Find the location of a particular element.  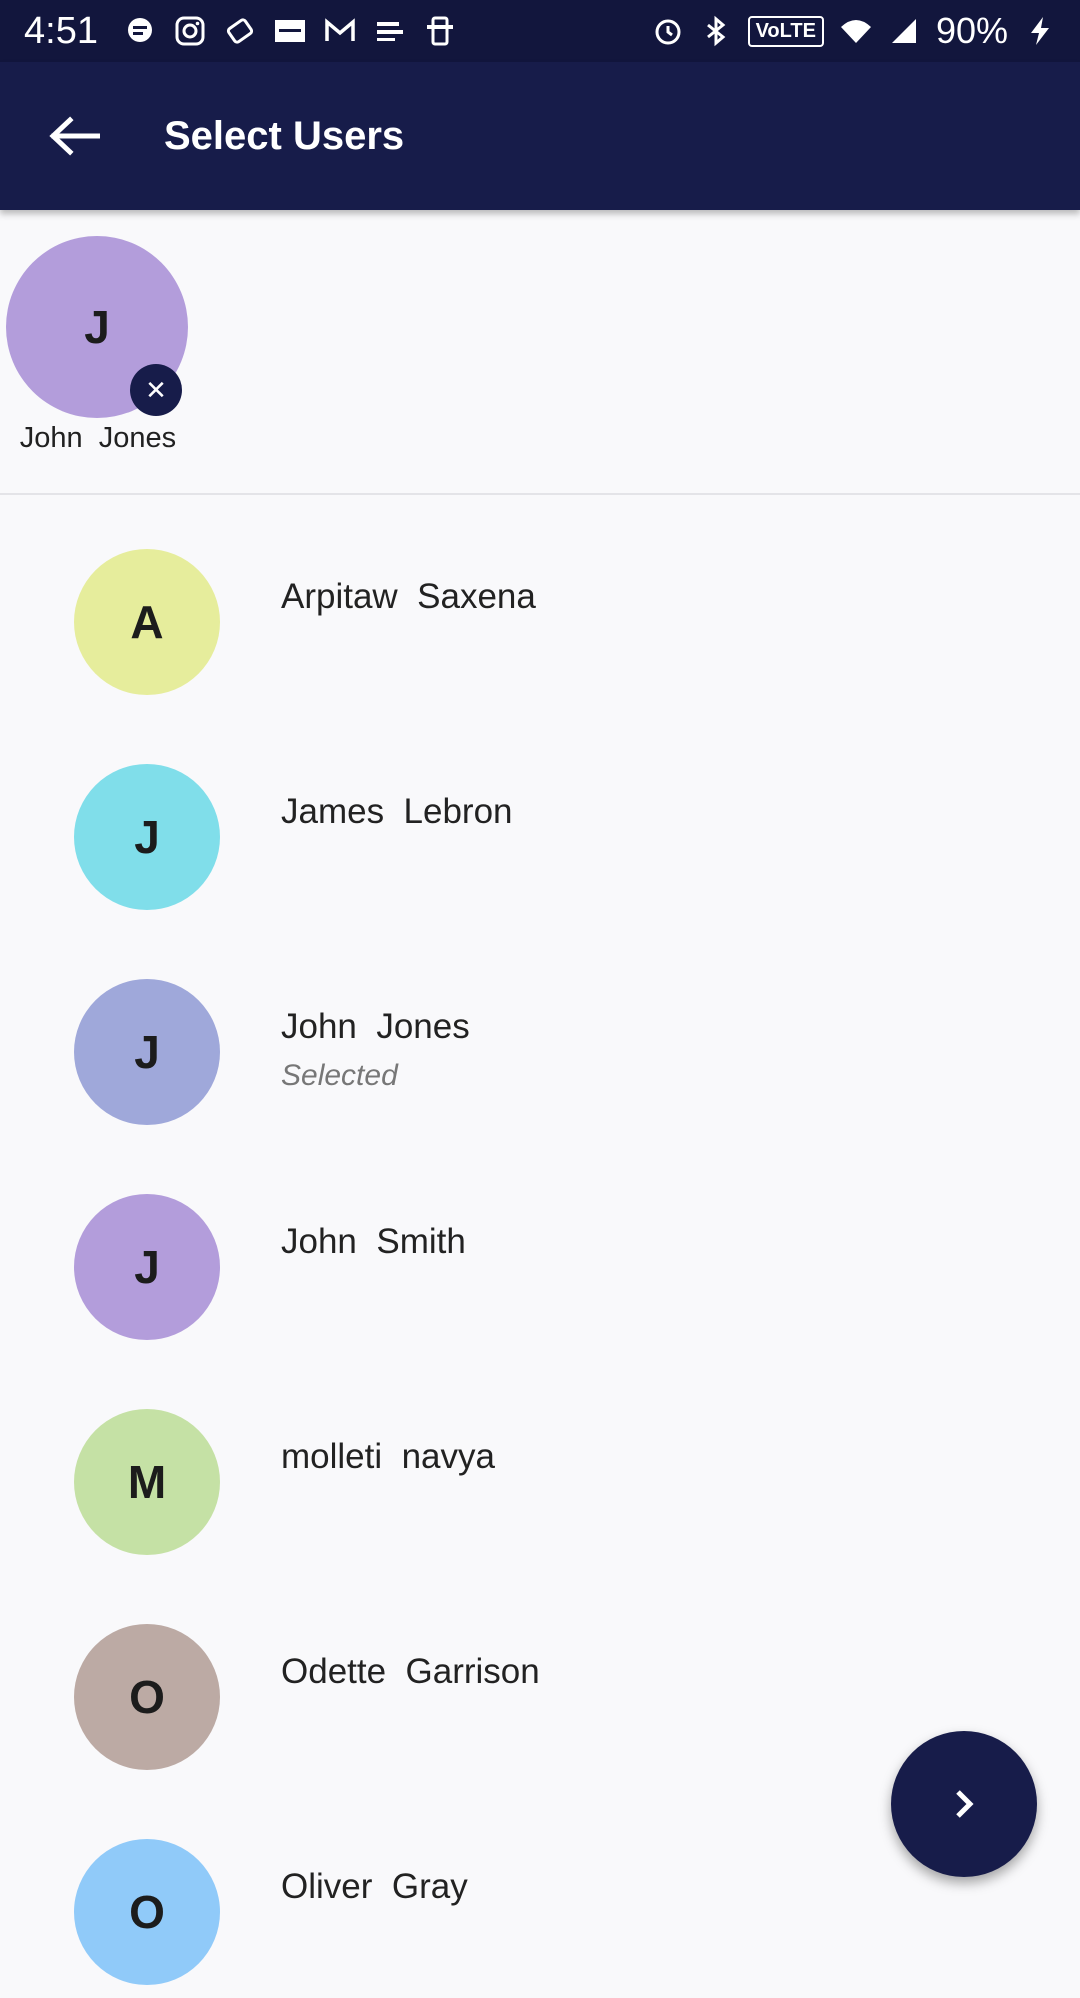

user-name: Arpitaw Saxena is located at coordinates (408, 596).